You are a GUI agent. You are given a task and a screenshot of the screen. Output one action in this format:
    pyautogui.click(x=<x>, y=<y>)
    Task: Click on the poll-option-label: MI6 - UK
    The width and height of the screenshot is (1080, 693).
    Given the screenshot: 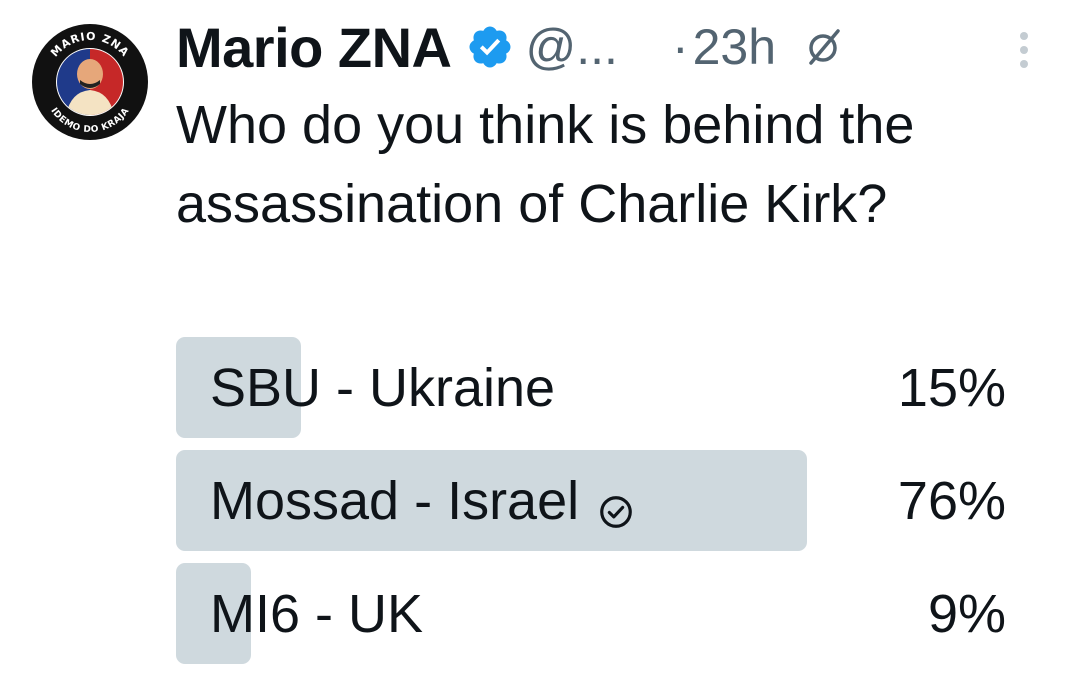 What is the action you would take?
    pyautogui.click(x=317, y=613)
    